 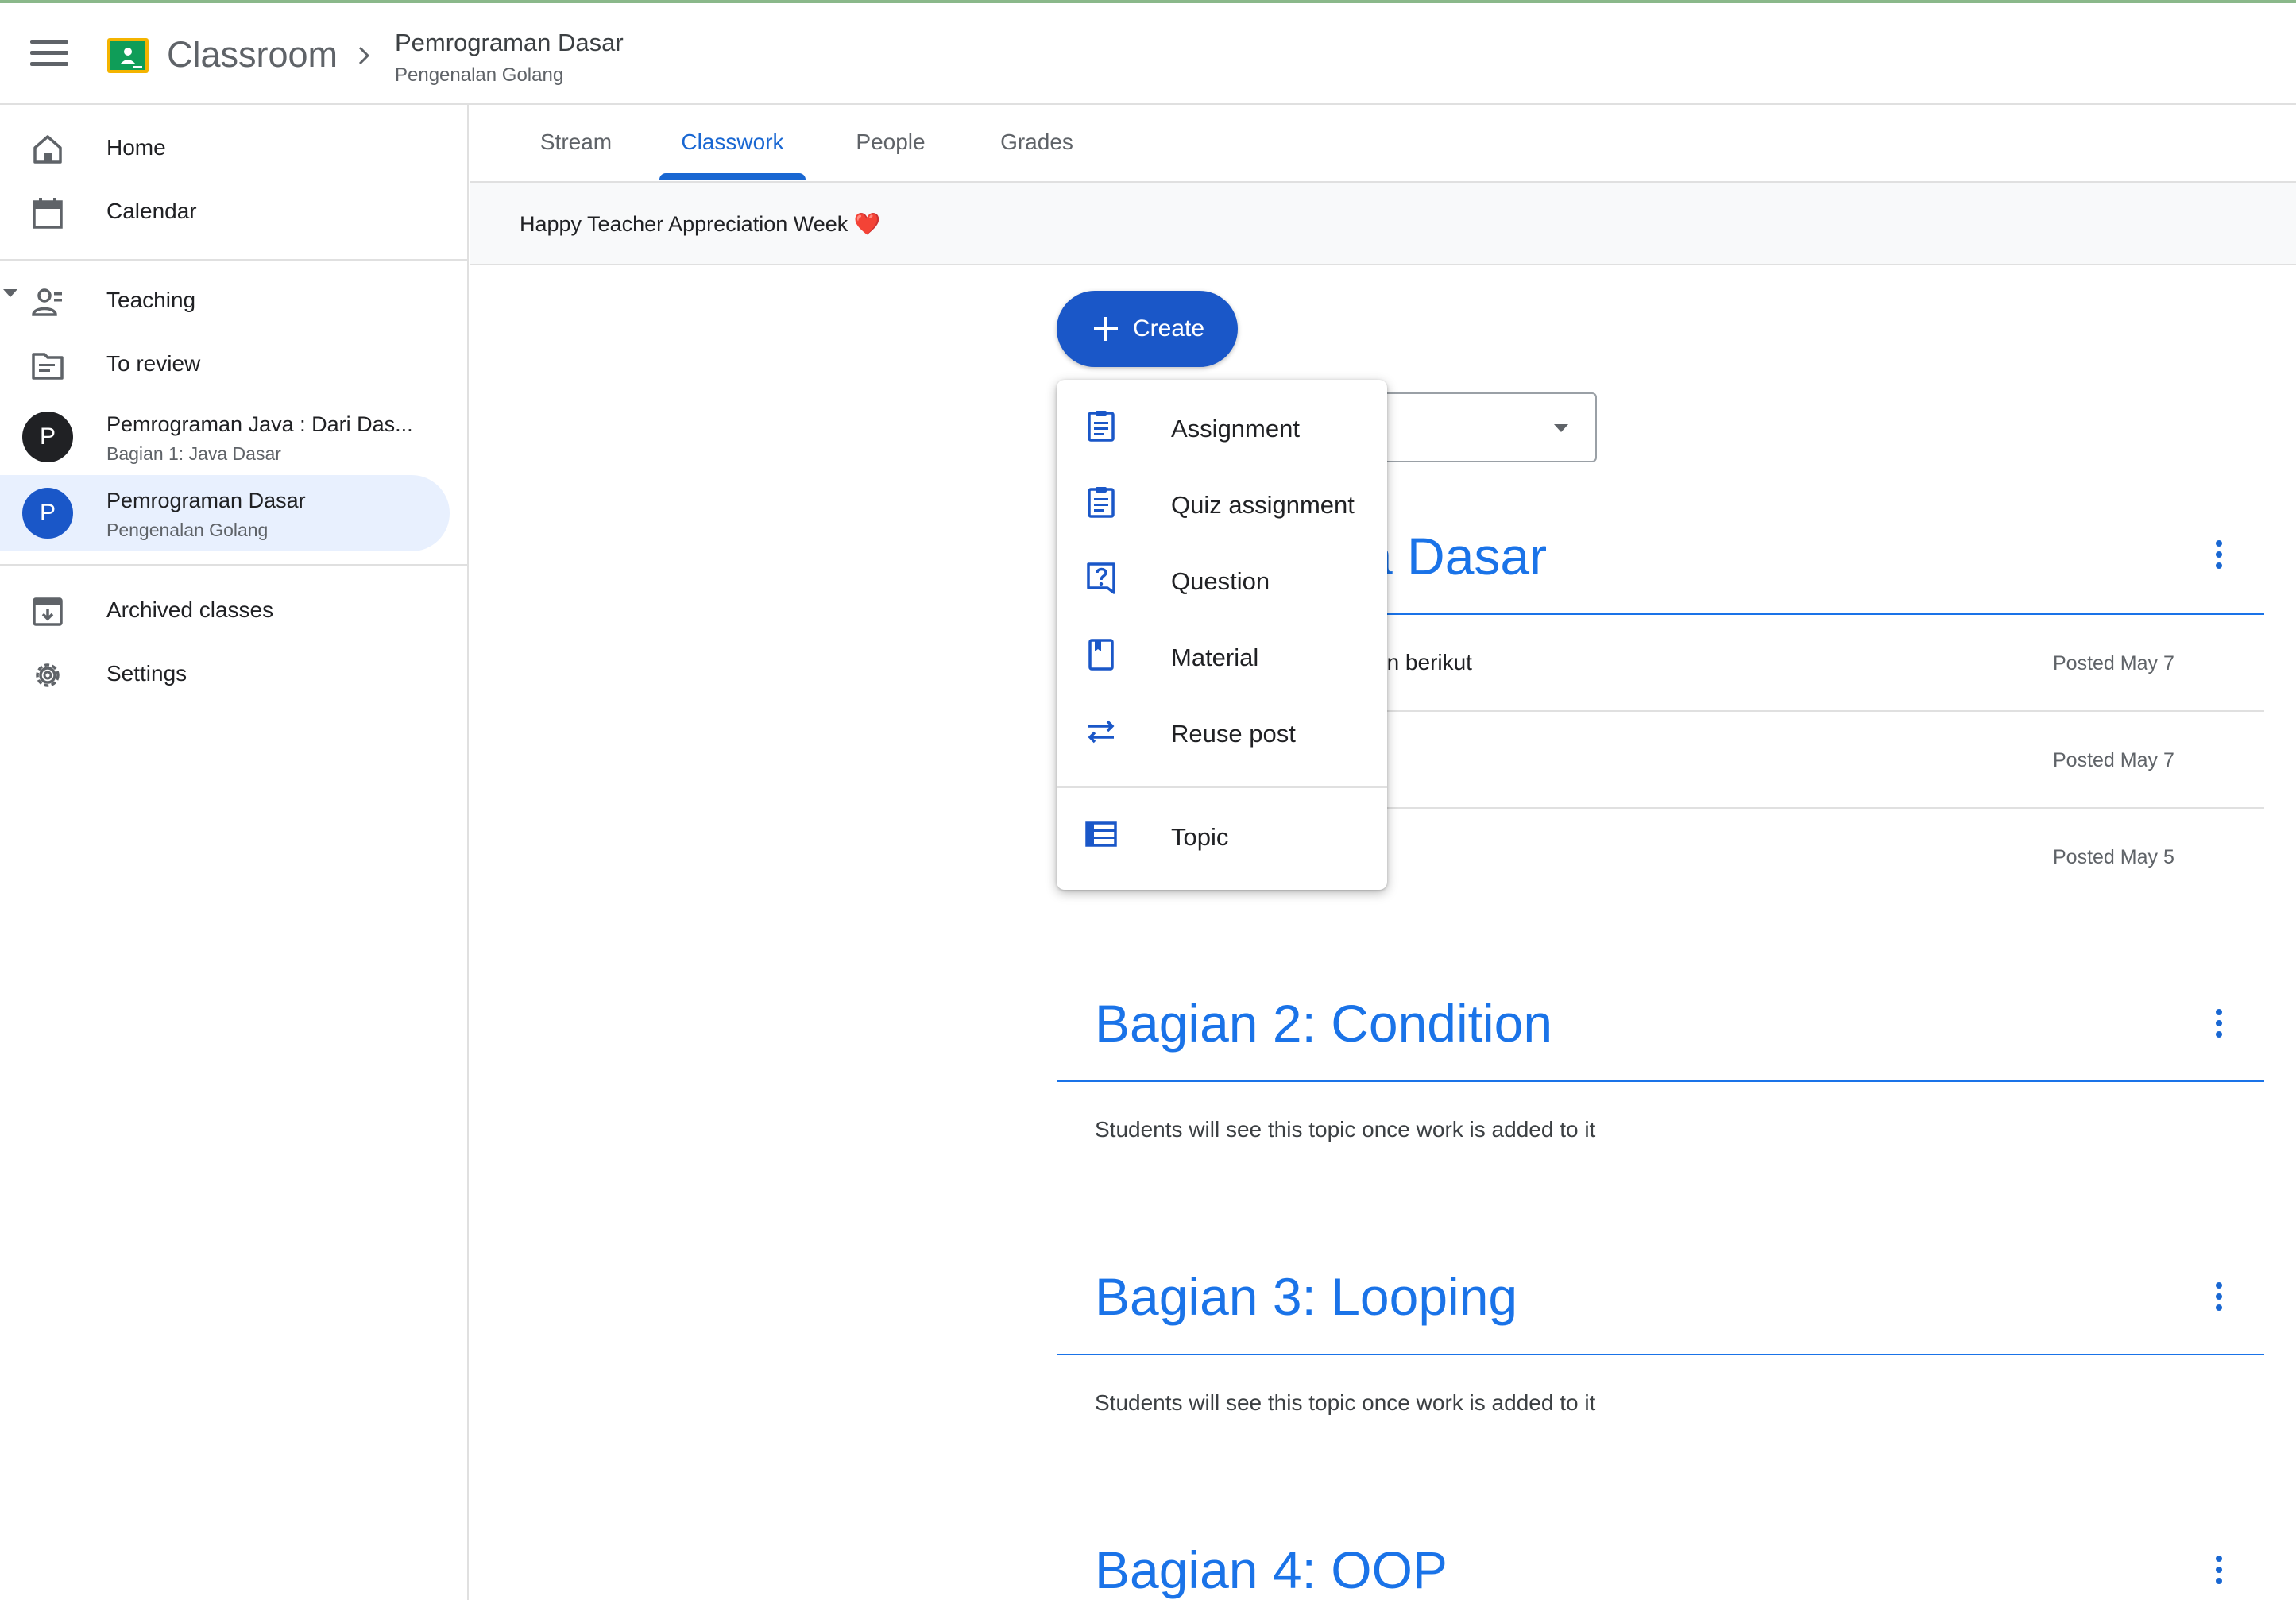 I want to click on menu-item-reuse-post: Reuse post, so click(x=1222, y=732).